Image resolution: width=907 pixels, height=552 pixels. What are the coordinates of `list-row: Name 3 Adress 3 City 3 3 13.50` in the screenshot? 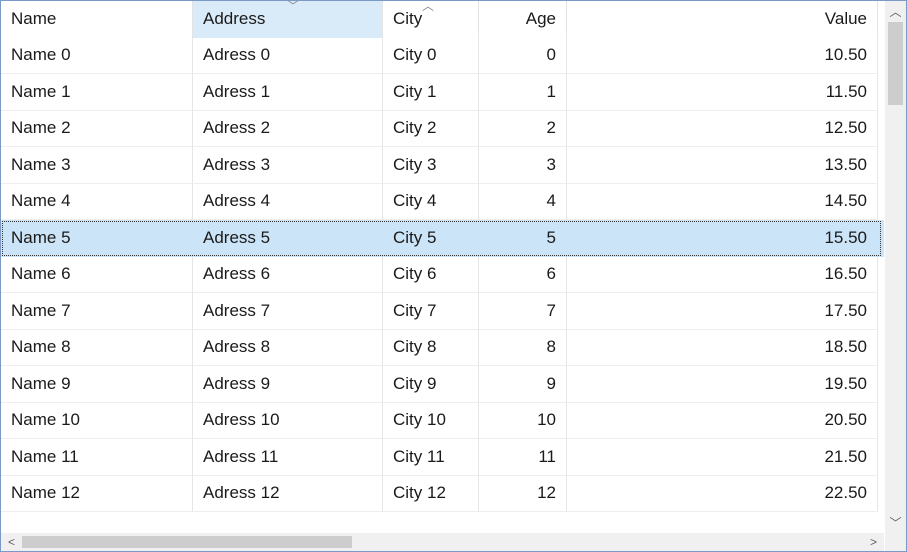 It's located at (442, 165).